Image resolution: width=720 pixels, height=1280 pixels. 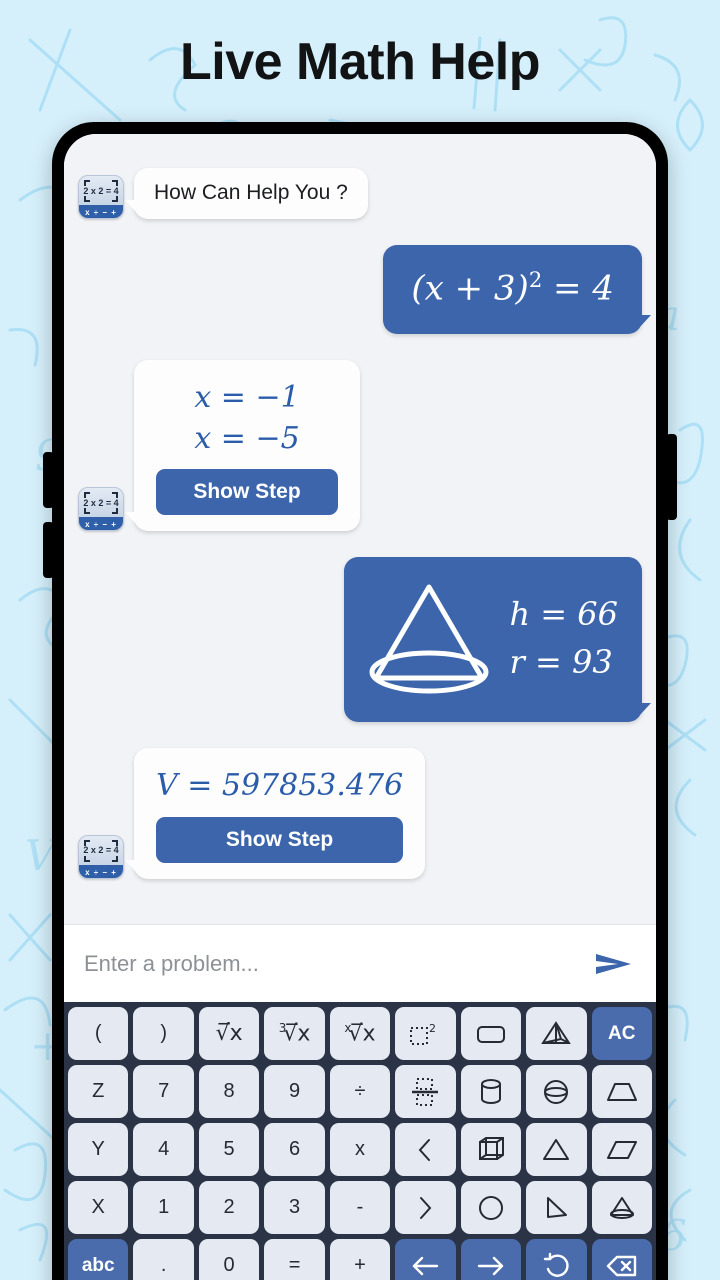 I want to click on key-arrow-left, so click(x=425, y=1259).